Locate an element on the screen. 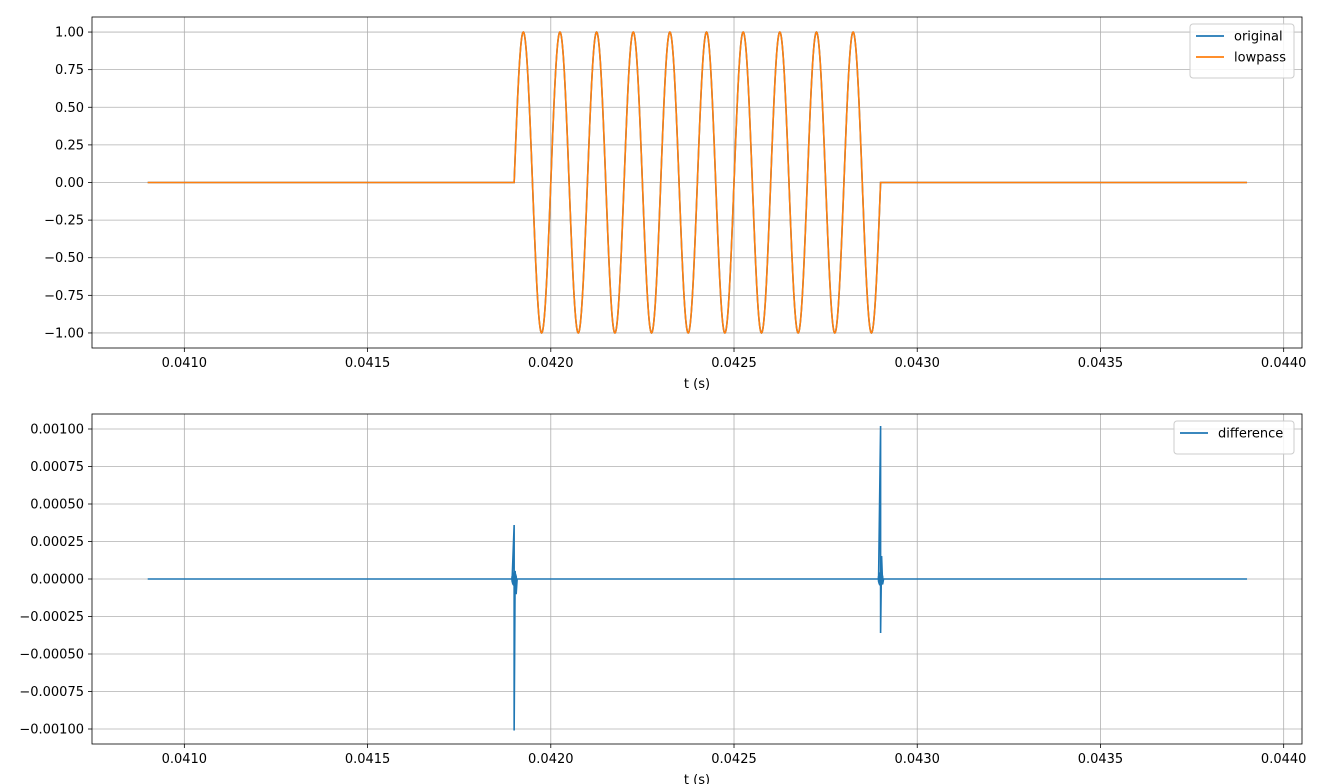 The width and height of the screenshot is (1317, 784). legend: original lowpass is located at coordinates (1242, 51).